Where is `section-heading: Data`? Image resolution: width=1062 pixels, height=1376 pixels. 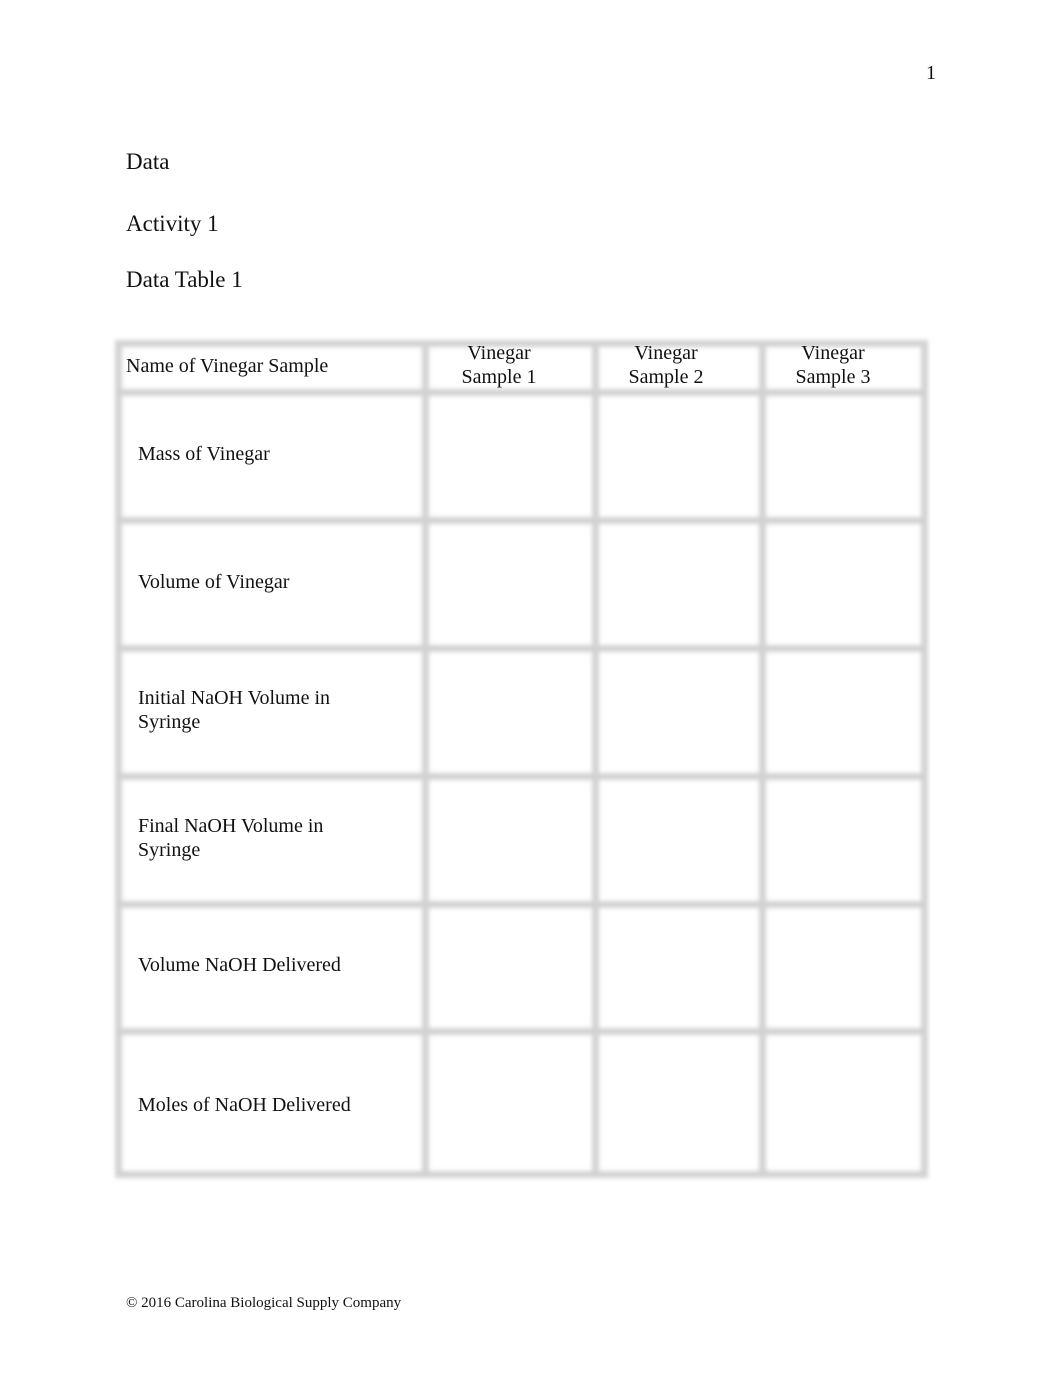
section-heading: Data is located at coordinates (148, 161).